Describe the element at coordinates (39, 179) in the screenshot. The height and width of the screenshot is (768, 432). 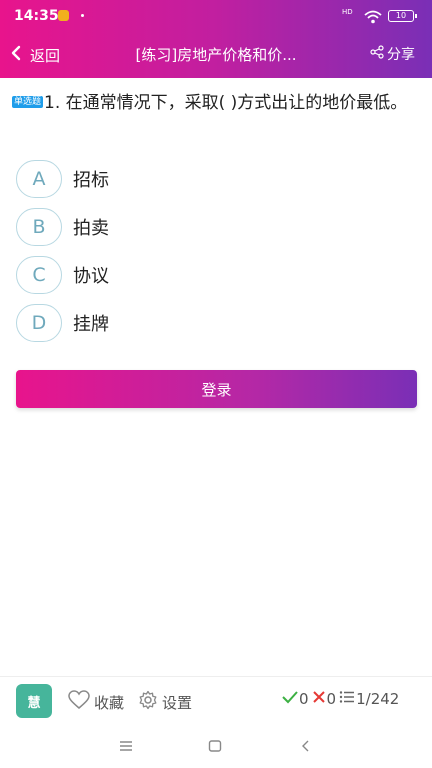
I see `option-letter: A` at that location.